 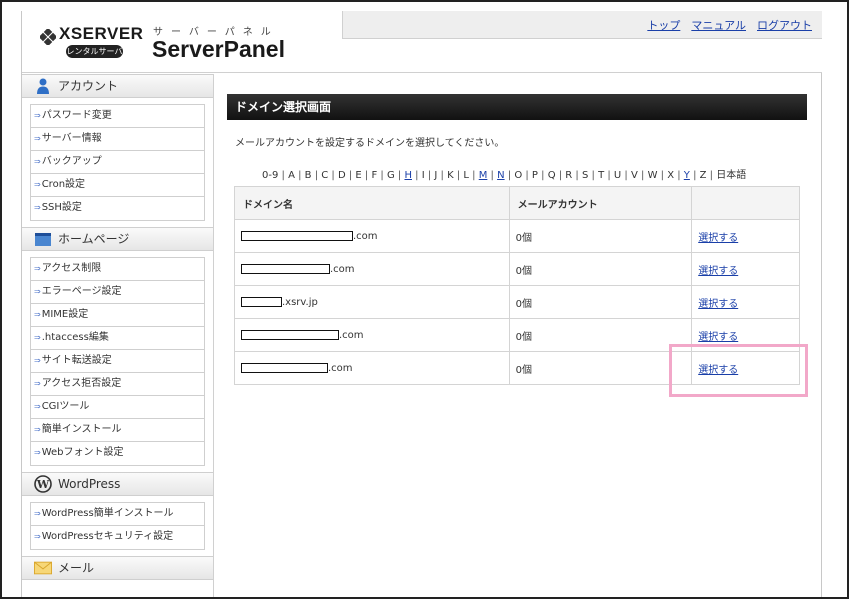 What do you see at coordinates (117, 162) in the screenshot?
I see `sidebar-item-backup: ⇒バックアップ` at bounding box center [117, 162].